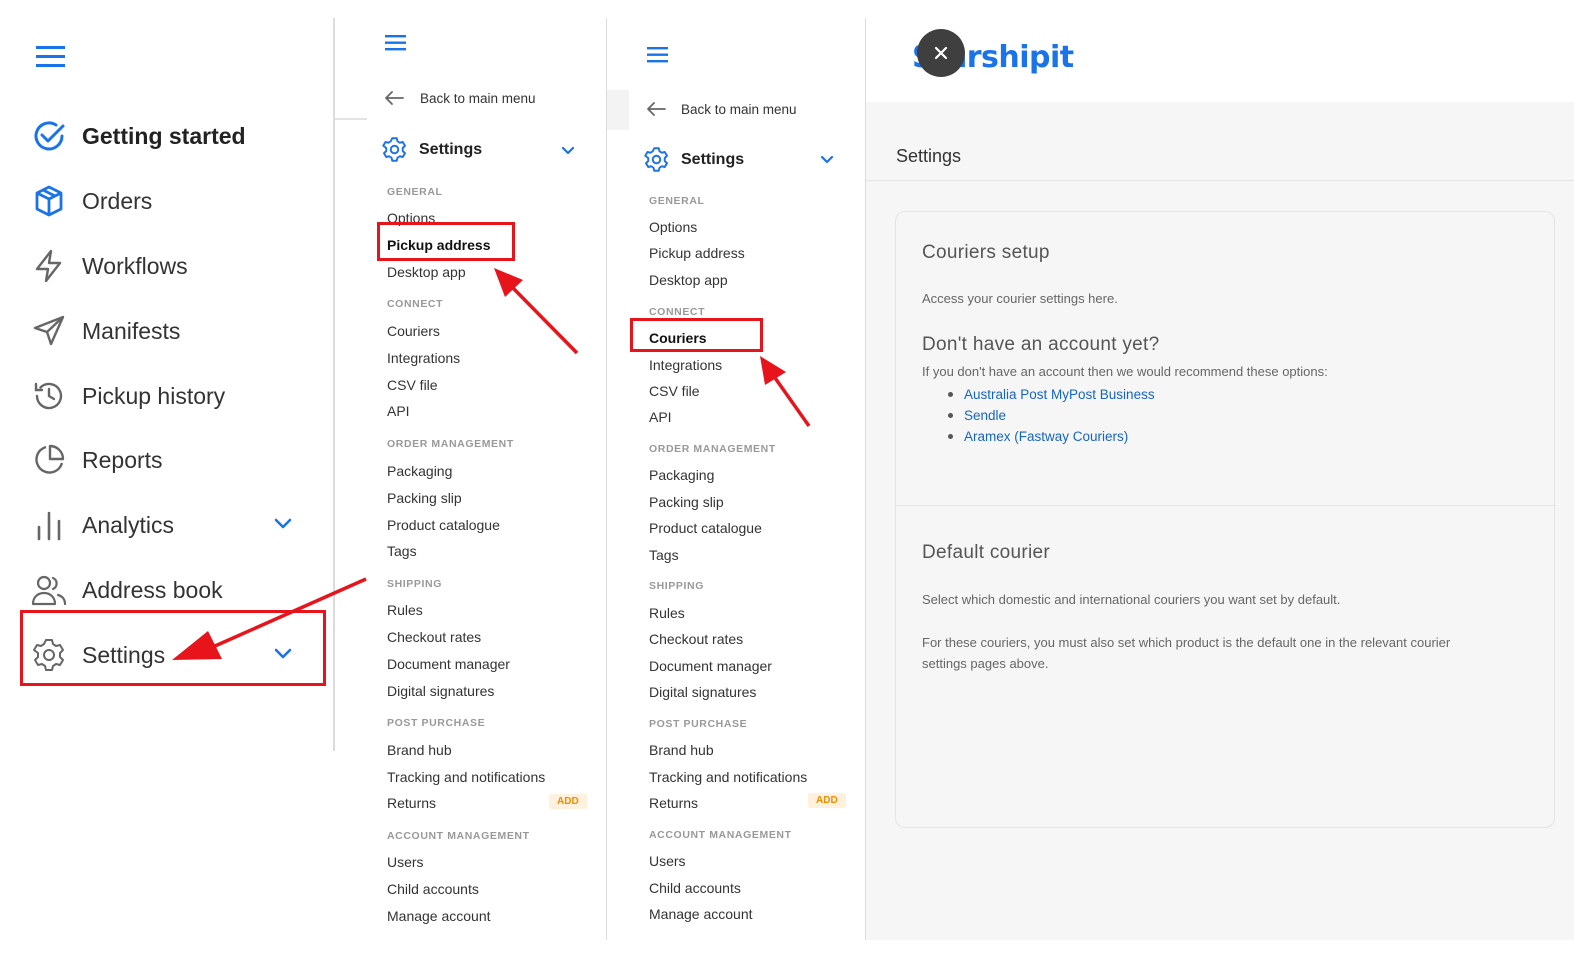  I want to click on arrow-to-couriers, so click(785, 392).